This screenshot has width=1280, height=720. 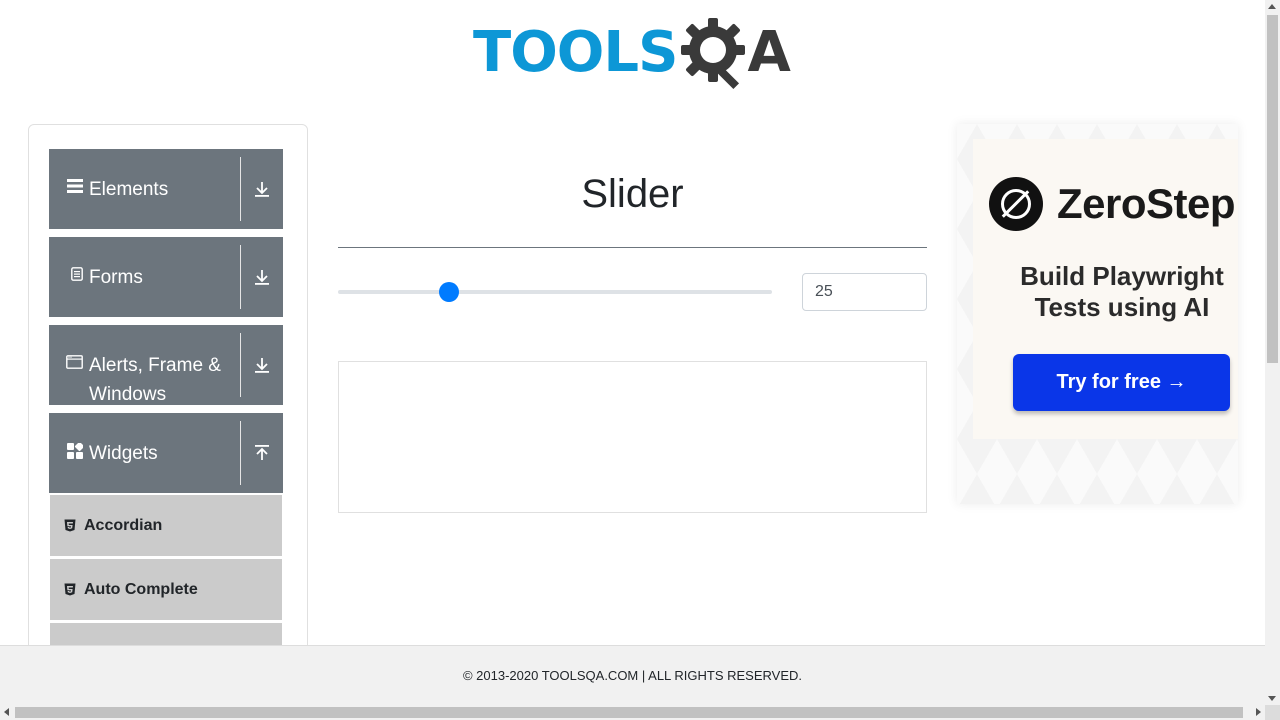 I want to click on horizontal-scroll-thumb, so click(x=629, y=712).